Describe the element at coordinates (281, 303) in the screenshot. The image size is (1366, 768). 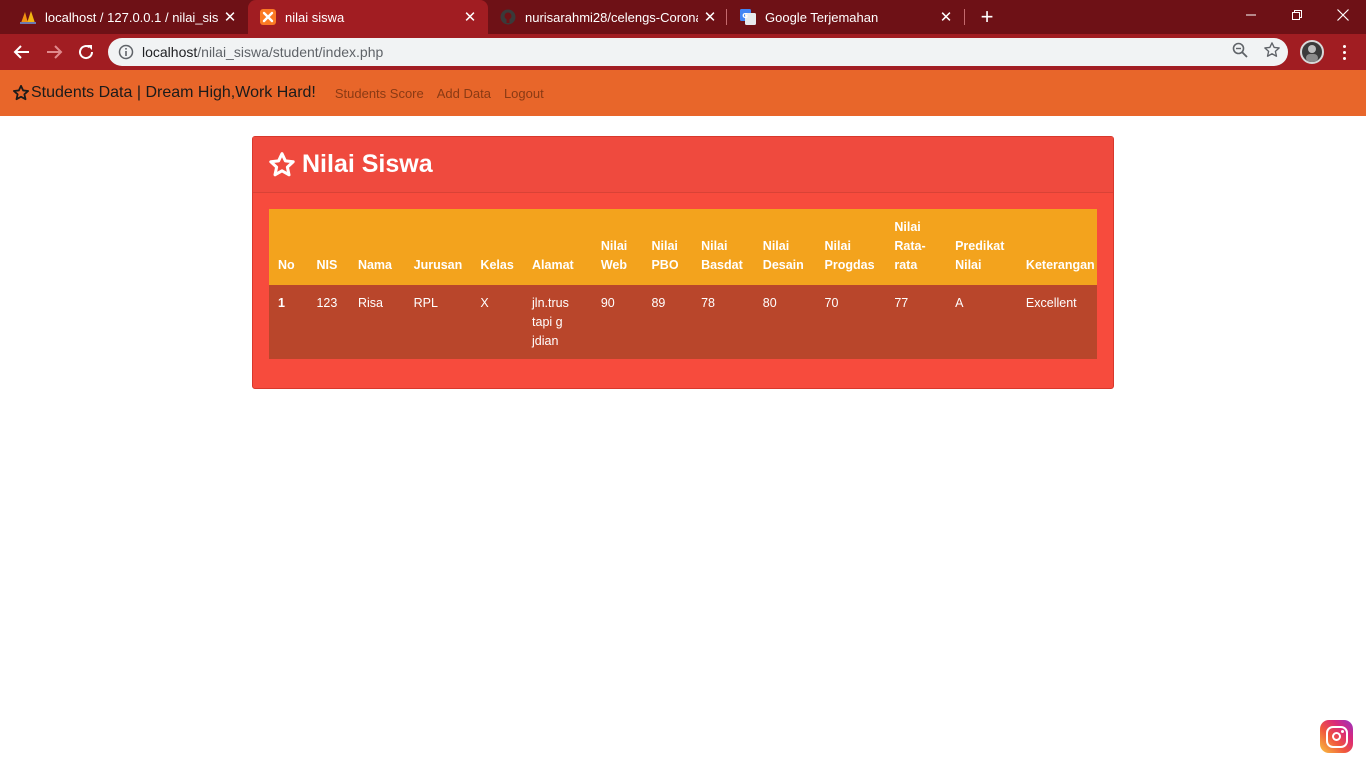
I see `cell-no: 1` at that location.